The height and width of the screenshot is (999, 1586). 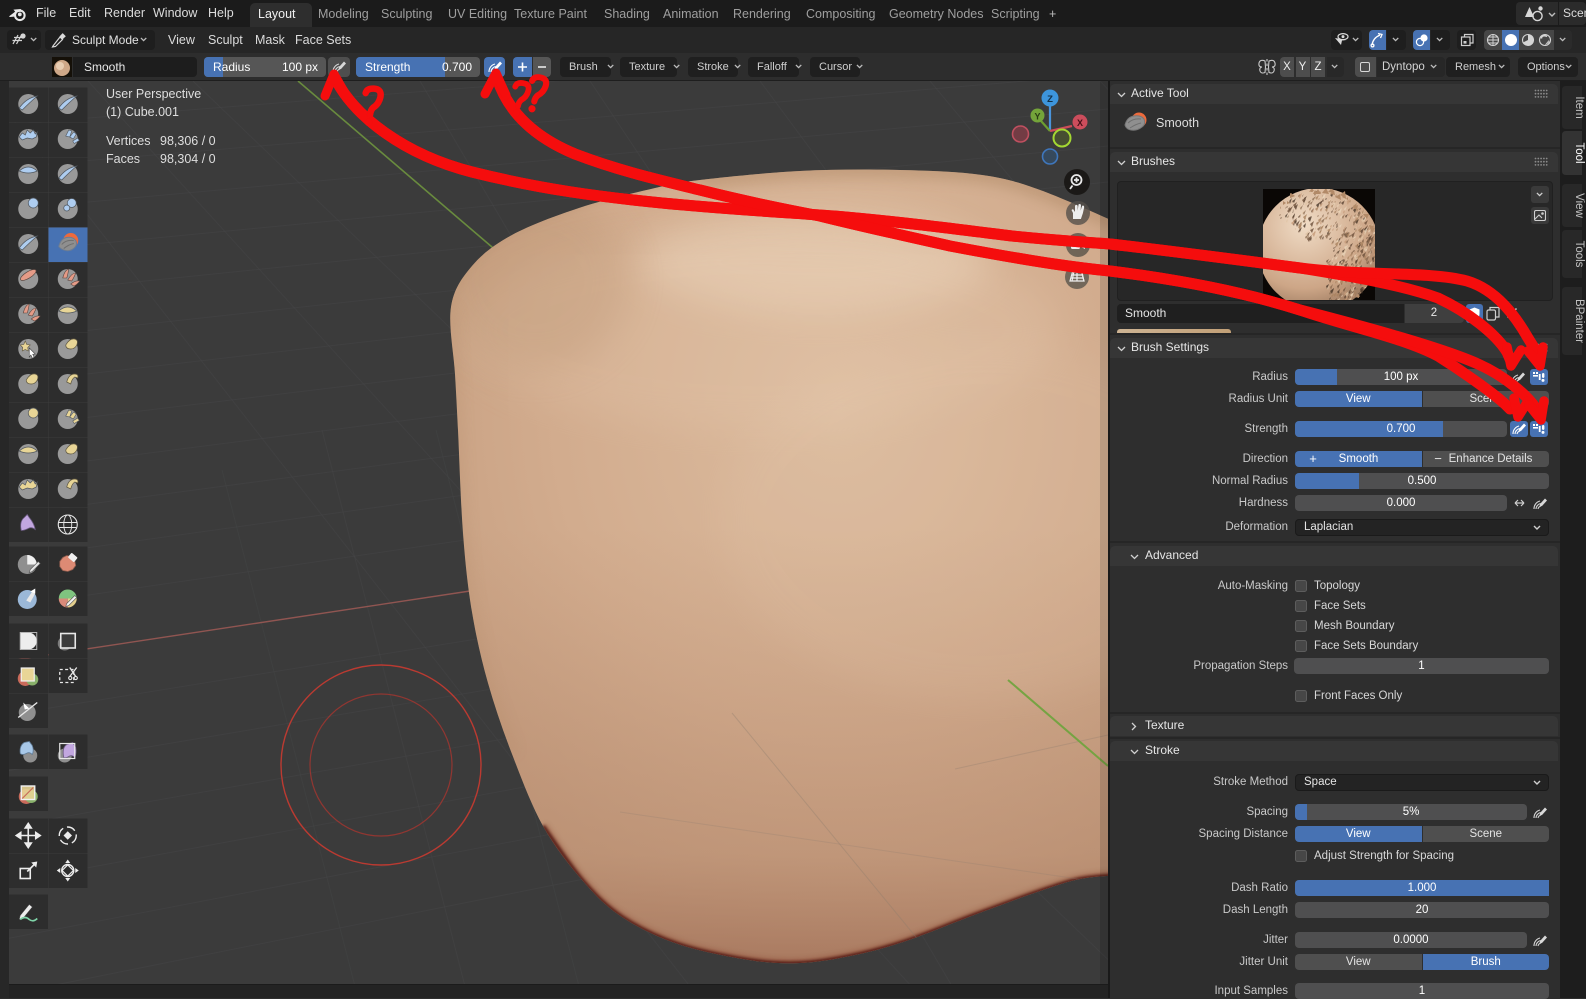 I want to click on svg-text: 98,304 / 0, so click(x=188, y=159).